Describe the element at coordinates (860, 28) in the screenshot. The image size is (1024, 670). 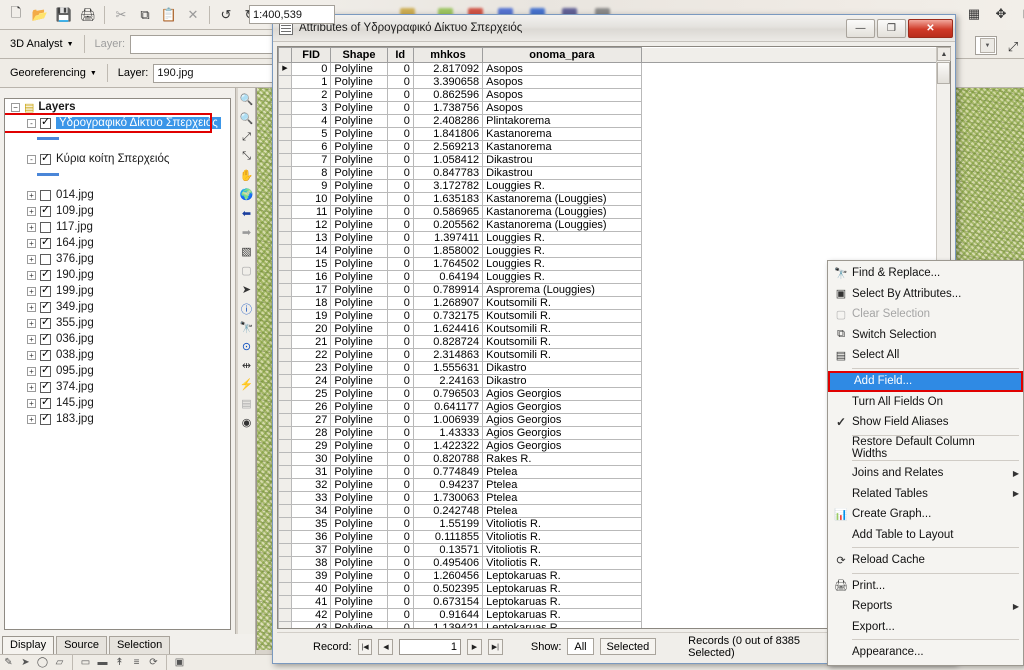
I see `minimize-button: —` at that location.